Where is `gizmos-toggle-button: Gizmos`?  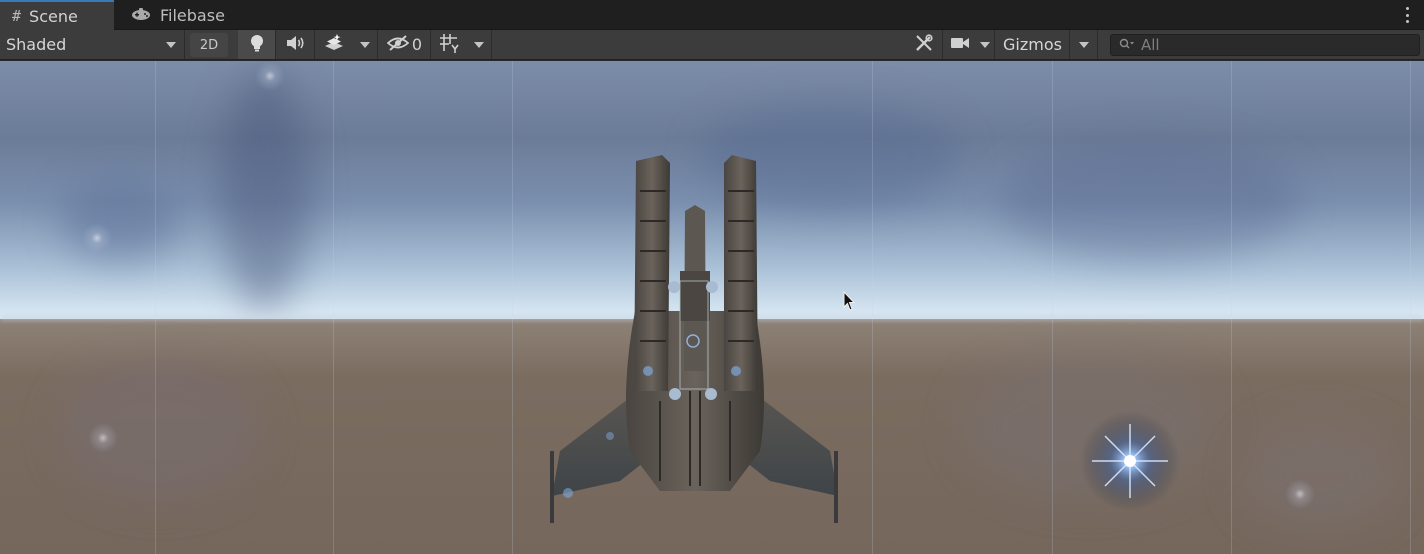
gizmos-toggle-button: Gizmos is located at coordinates (1033, 44).